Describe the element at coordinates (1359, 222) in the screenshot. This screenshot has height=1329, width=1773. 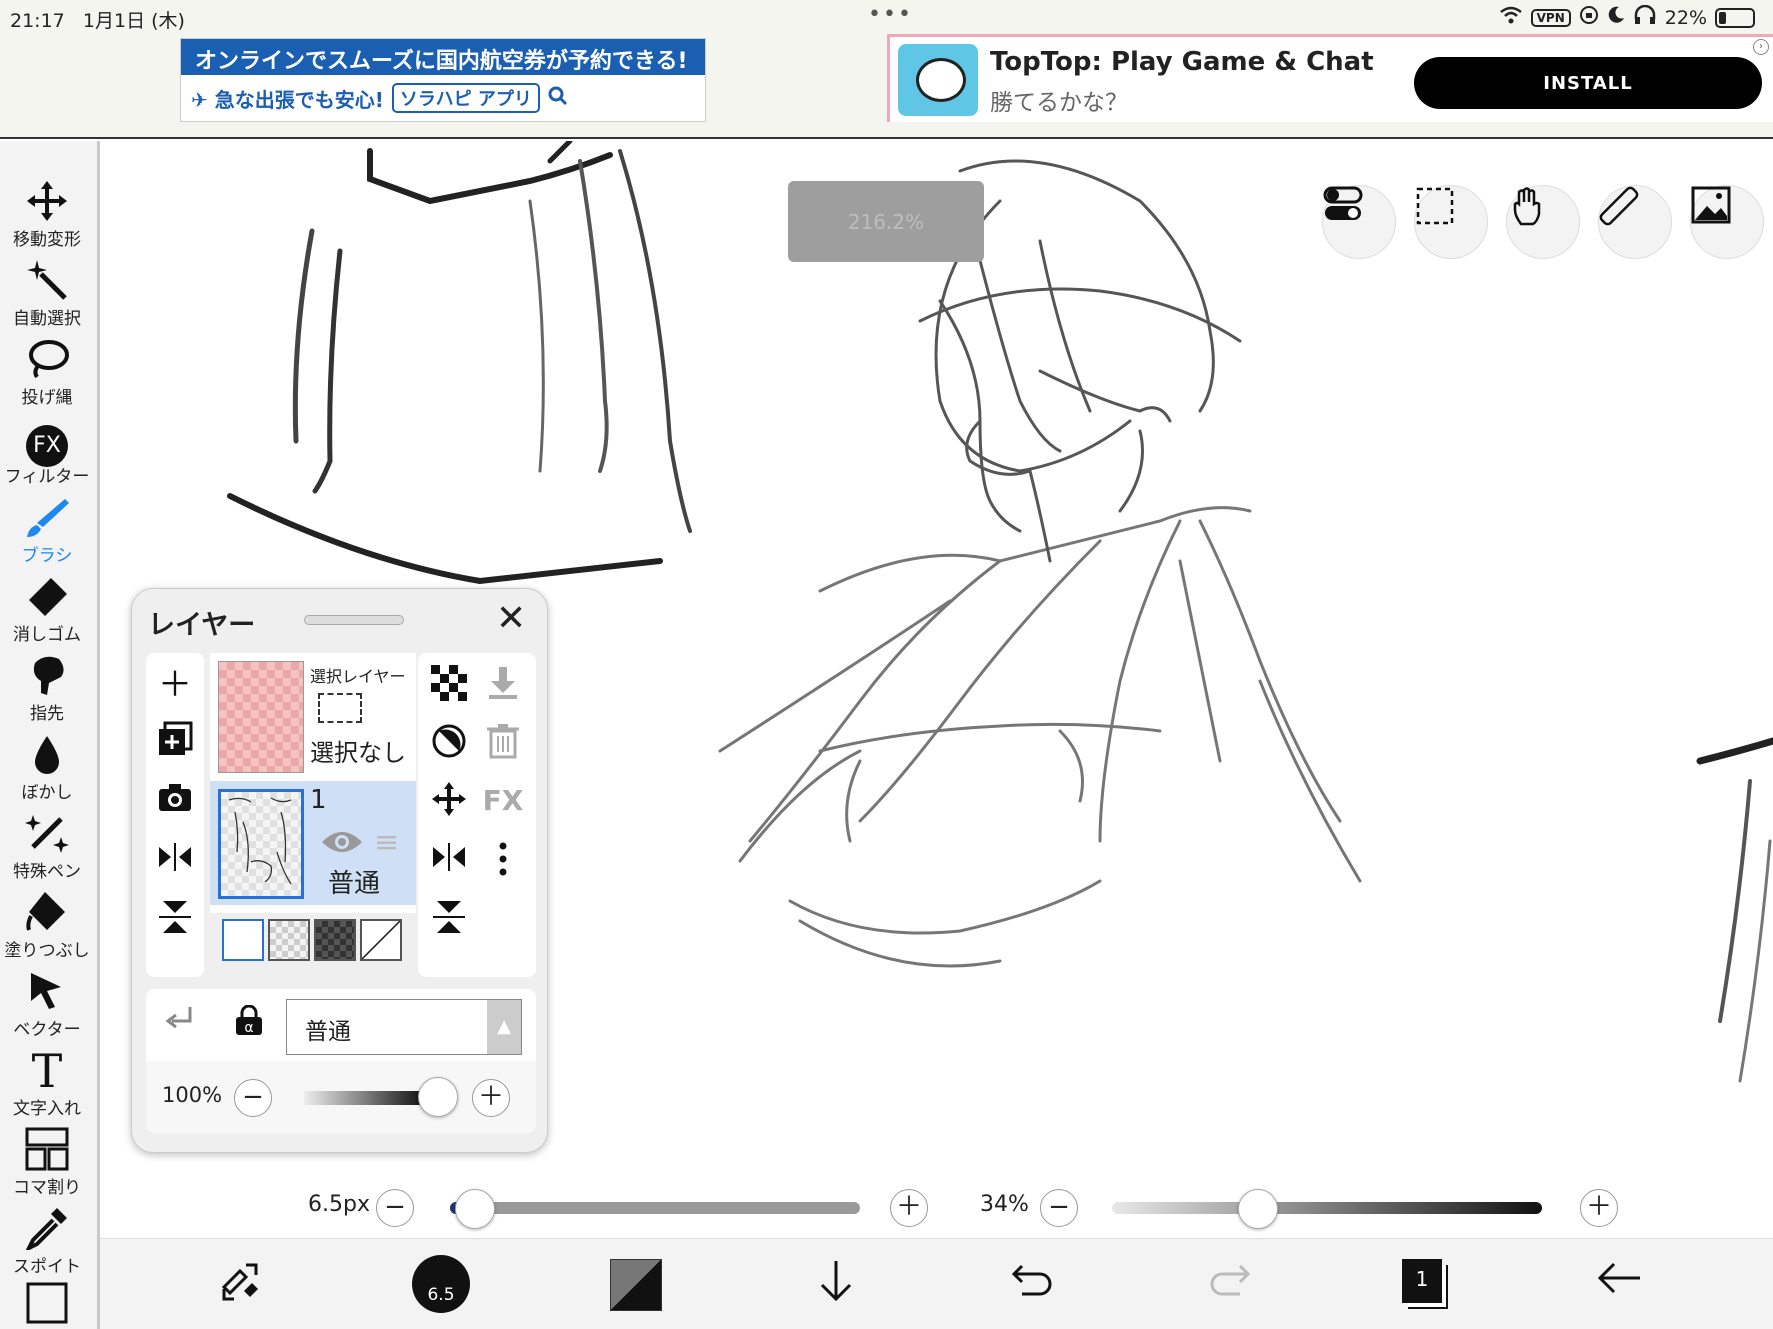
I see `quick-toggle-button` at that location.